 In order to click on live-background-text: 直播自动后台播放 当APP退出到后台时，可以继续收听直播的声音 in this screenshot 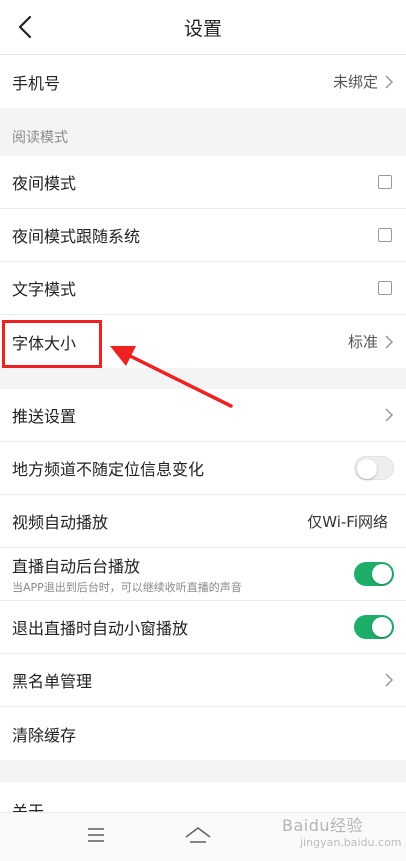, I will do `click(183, 574)`.